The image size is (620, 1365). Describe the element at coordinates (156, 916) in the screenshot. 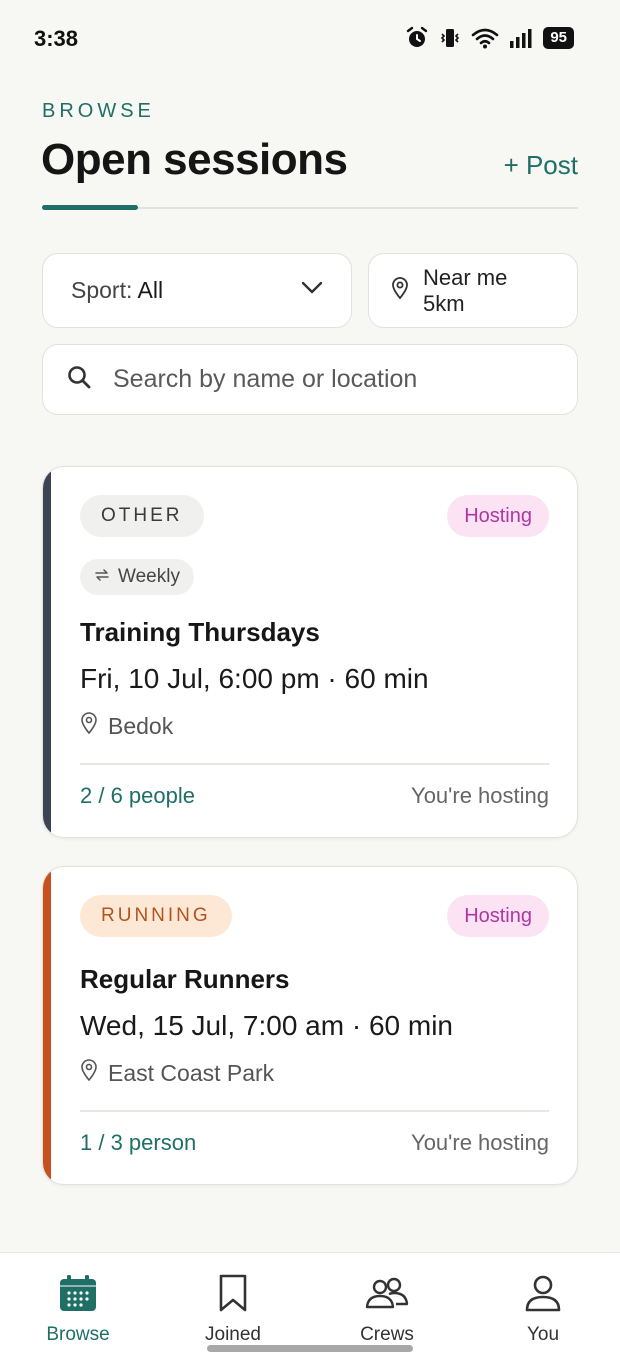

I see `sport-chip: RUNNING` at that location.